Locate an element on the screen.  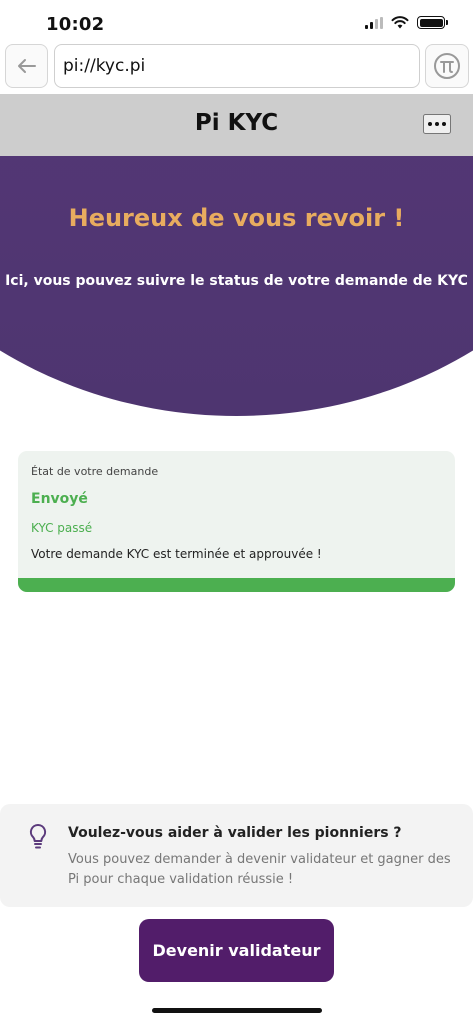
app-header: Pi KYC is located at coordinates (236, 125).